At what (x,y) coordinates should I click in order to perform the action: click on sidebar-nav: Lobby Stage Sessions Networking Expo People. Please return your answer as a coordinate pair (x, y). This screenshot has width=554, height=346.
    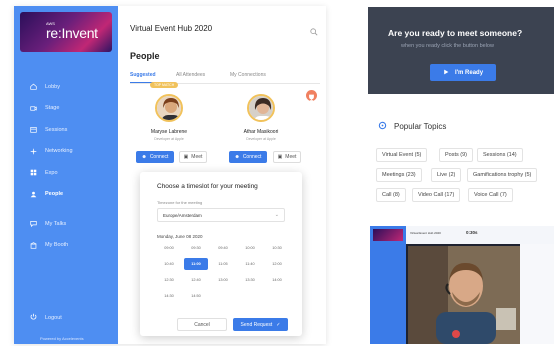
    Looking at the image, I should click on (66, 140).